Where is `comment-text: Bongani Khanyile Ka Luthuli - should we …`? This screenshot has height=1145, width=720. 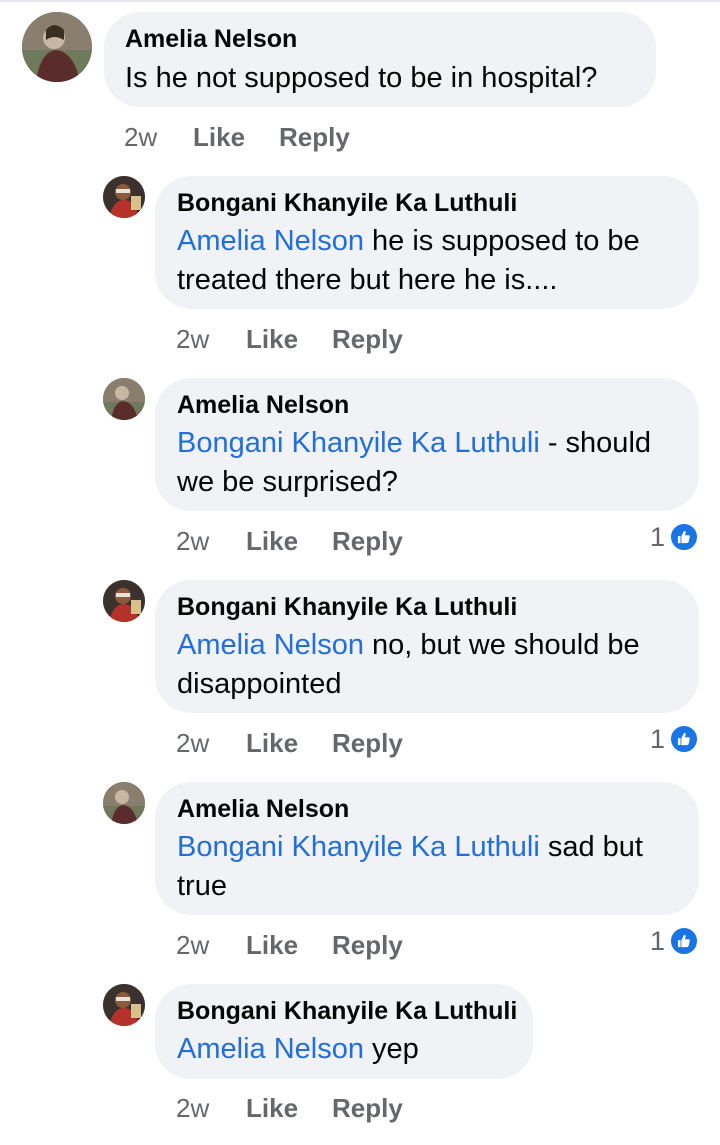 comment-text: Bongani Khanyile Ka Luthuli - should we … is located at coordinates (432, 463).